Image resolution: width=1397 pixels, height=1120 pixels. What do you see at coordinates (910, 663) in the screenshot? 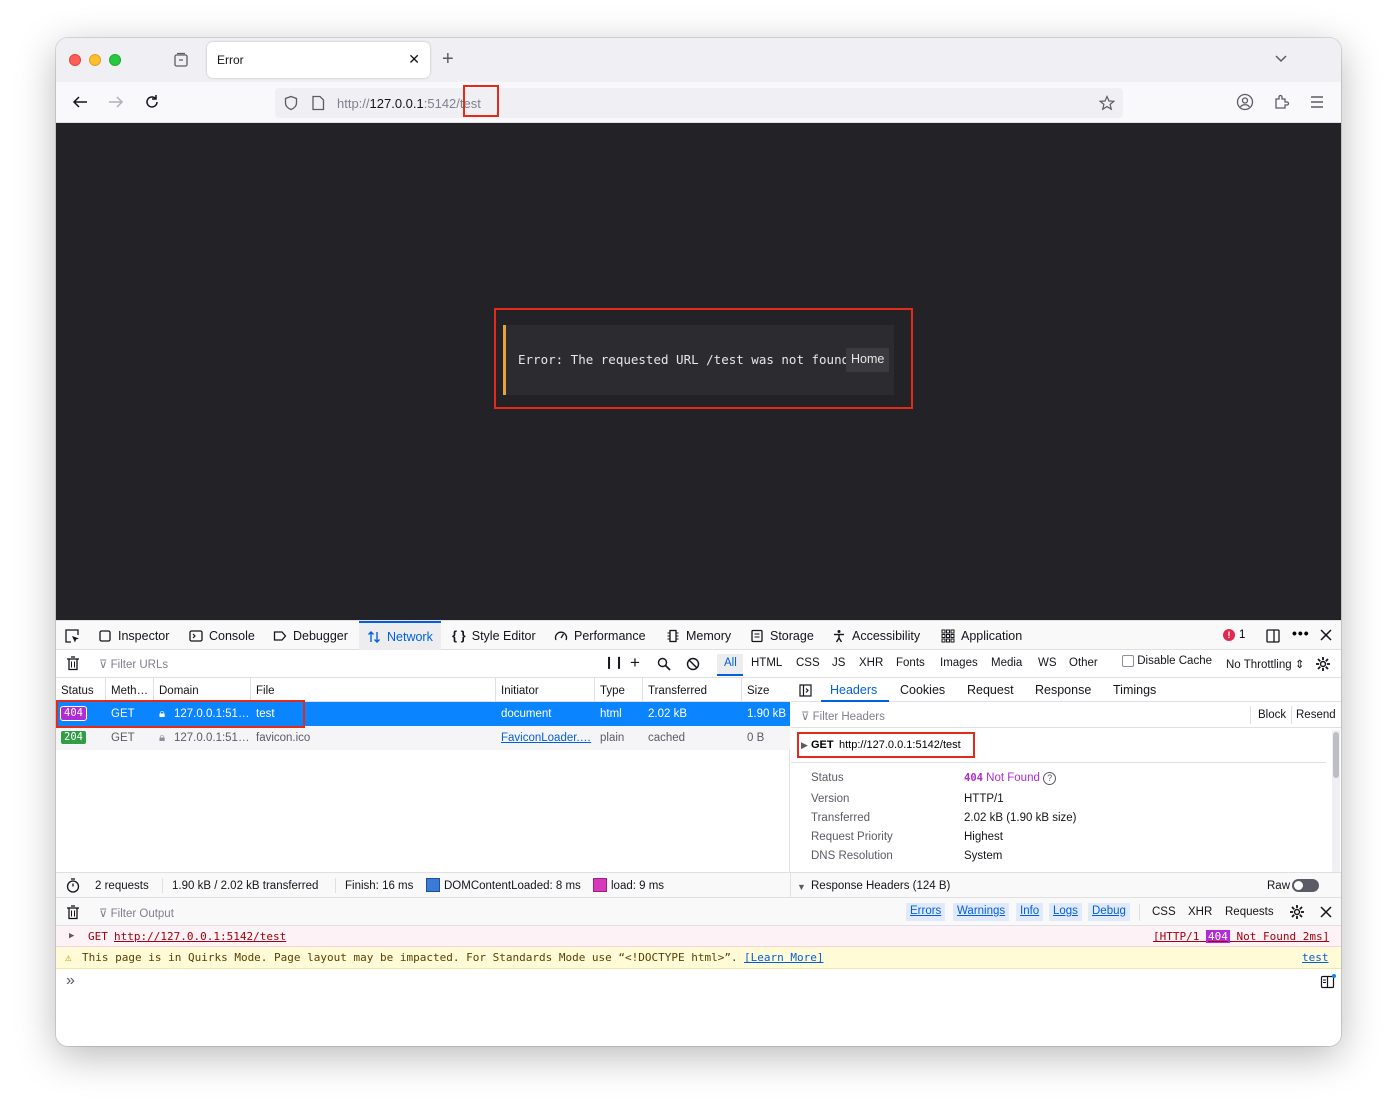
I see `filter-fonts: Fonts` at bounding box center [910, 663].